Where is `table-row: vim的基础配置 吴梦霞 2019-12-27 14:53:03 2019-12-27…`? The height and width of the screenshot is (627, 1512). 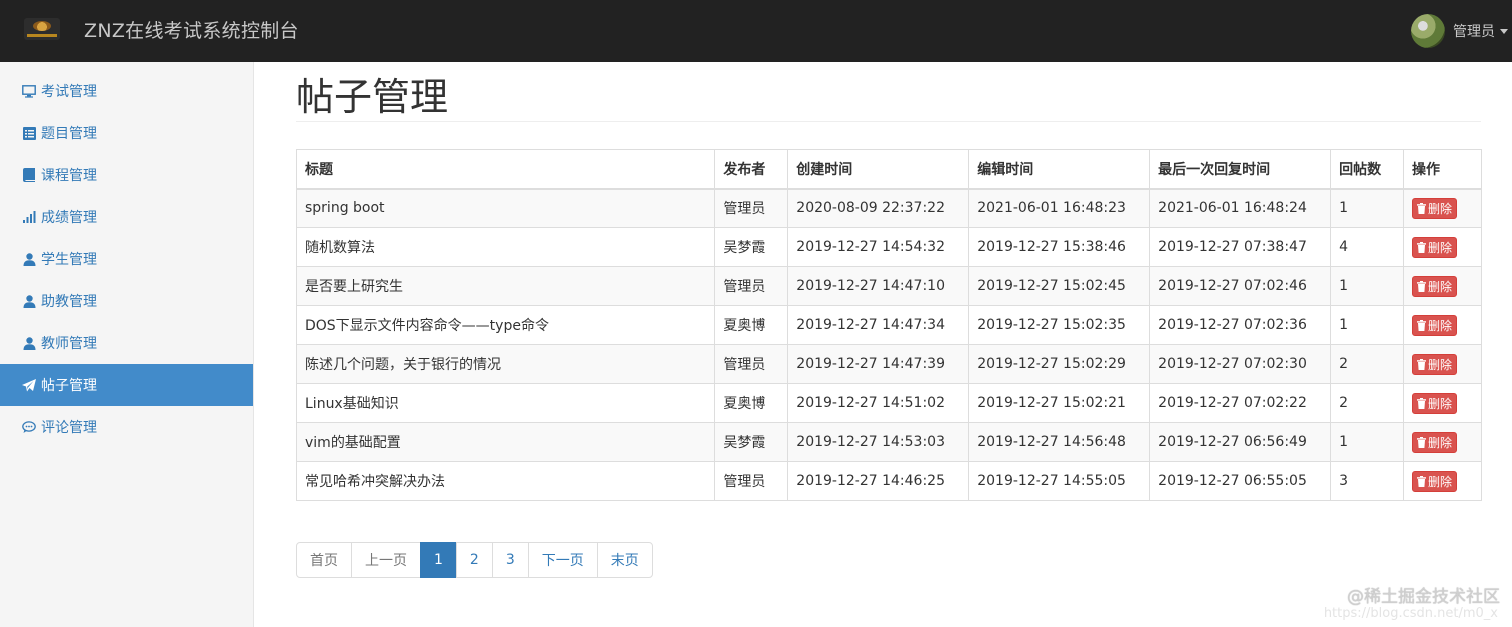 table-row: vim的基础配置 吴梦霞 2019-12-27 14:53:03 2019-12-27… is located at coordinates (888, 442).